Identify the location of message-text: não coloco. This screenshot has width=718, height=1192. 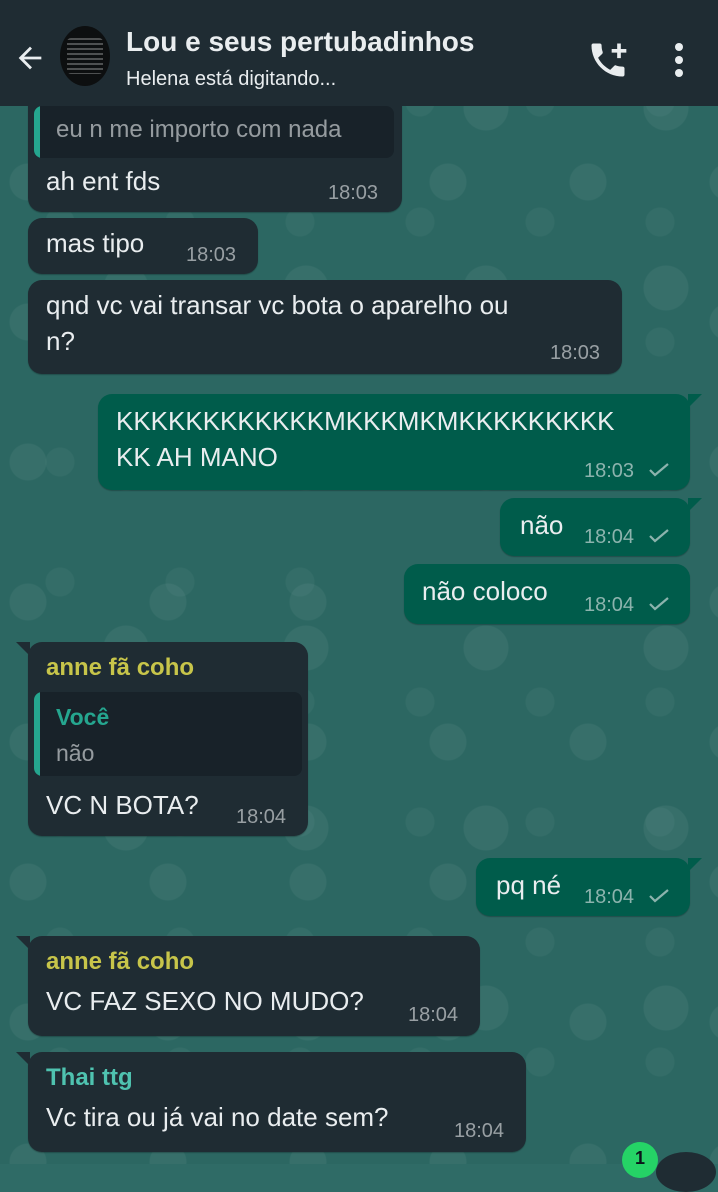
(485, 591).